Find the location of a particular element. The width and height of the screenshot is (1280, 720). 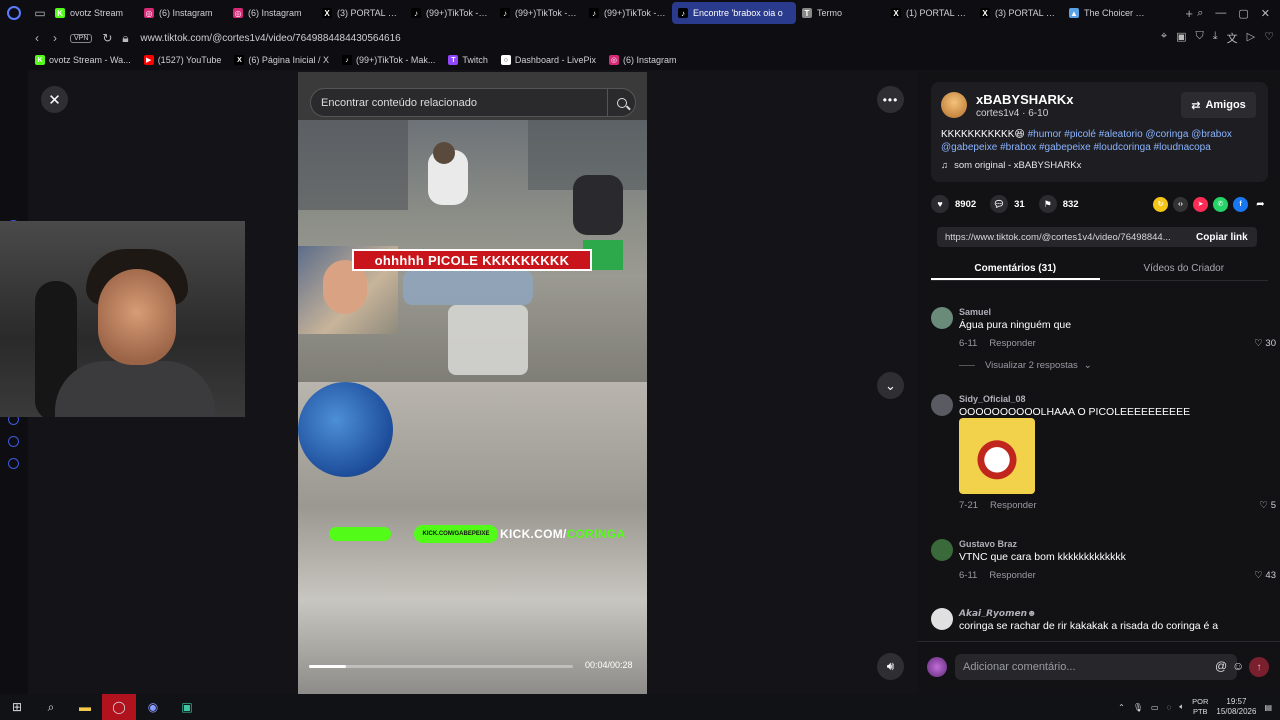

close-player-button: ✕ is located at coordinates (54, 99).